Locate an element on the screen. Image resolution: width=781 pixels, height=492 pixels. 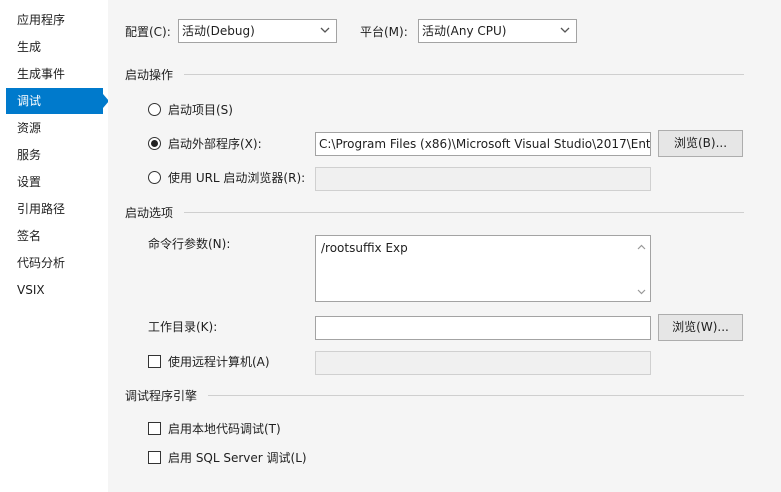
scroll-up-icon is located at coordinates (641, 246).